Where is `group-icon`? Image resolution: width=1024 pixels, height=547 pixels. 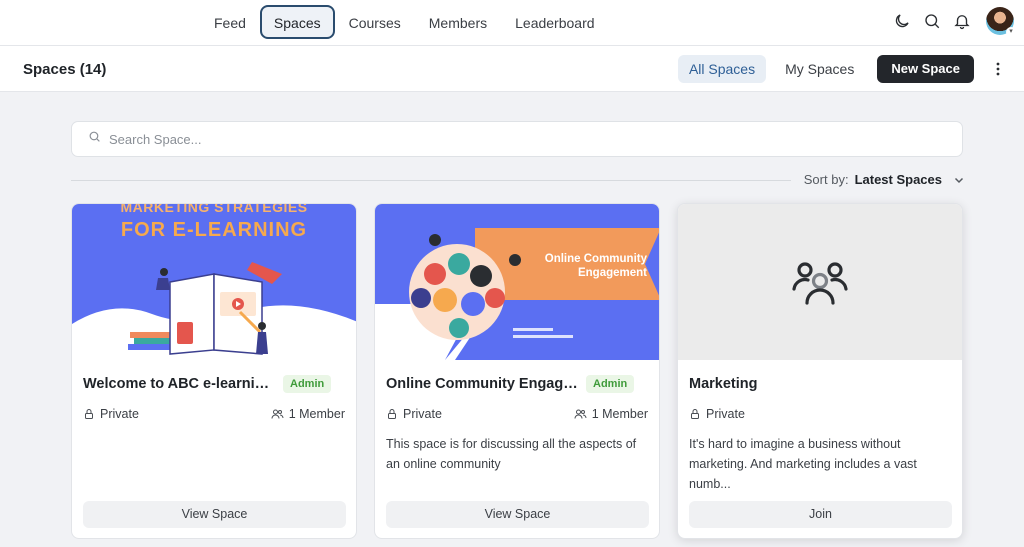 group-icon is located at coordinates (820, 283).